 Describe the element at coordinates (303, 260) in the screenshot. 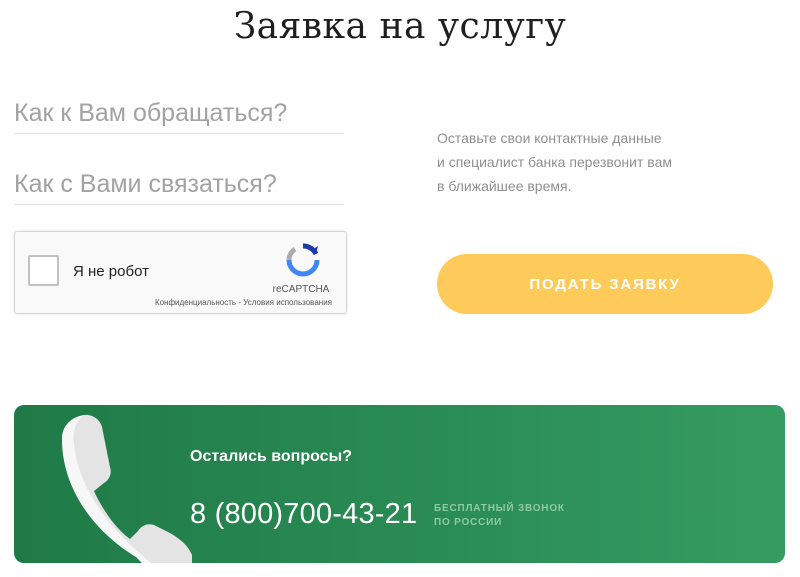

I see `recaptcha-logo-icon` at that location.